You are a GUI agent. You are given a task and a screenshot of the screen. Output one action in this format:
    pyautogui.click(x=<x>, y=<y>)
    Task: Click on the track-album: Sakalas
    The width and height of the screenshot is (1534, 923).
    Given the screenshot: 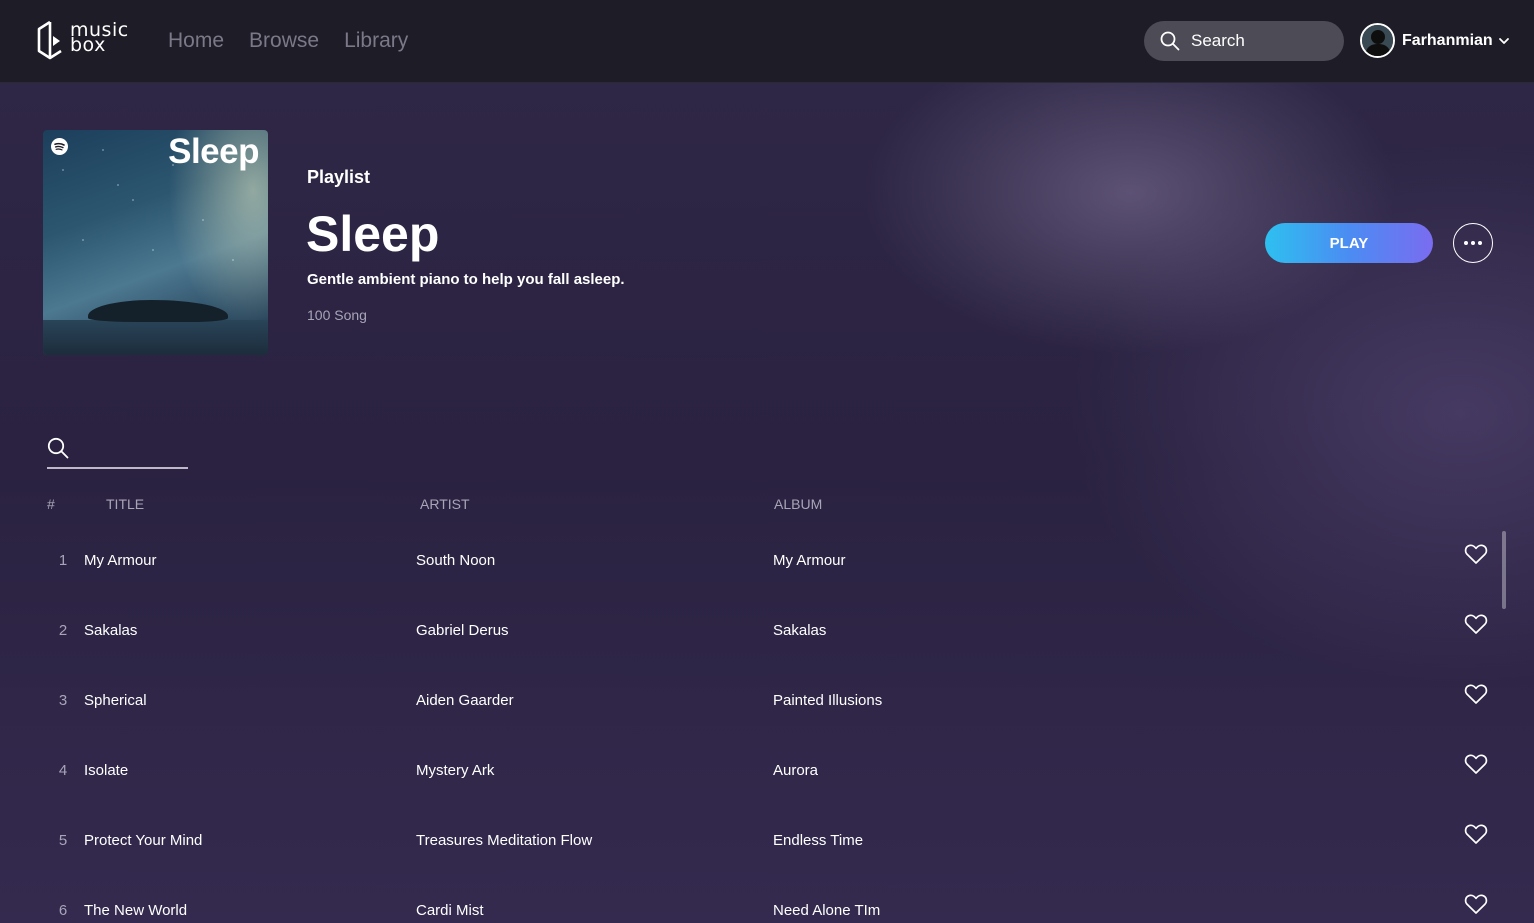 What is the action you would take?
    pyautogui.click(x=799, y=630)
    